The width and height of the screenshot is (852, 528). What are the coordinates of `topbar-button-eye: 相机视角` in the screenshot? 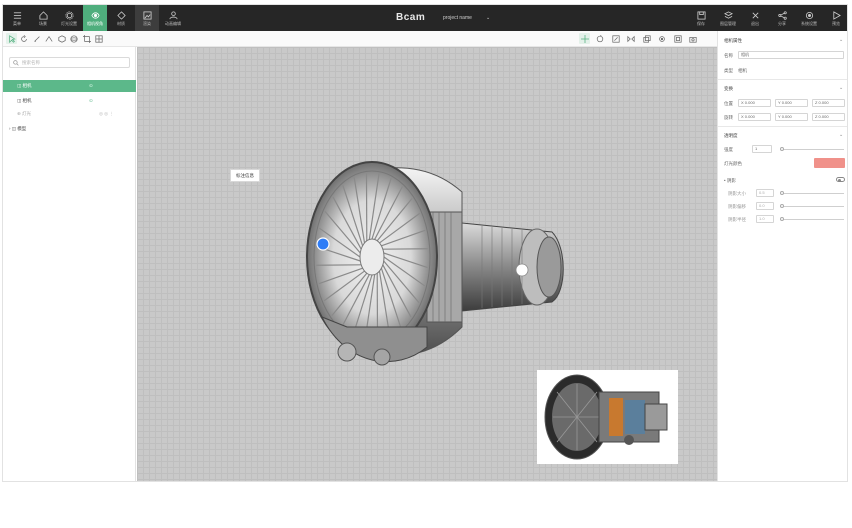 It's located at (95, 18).